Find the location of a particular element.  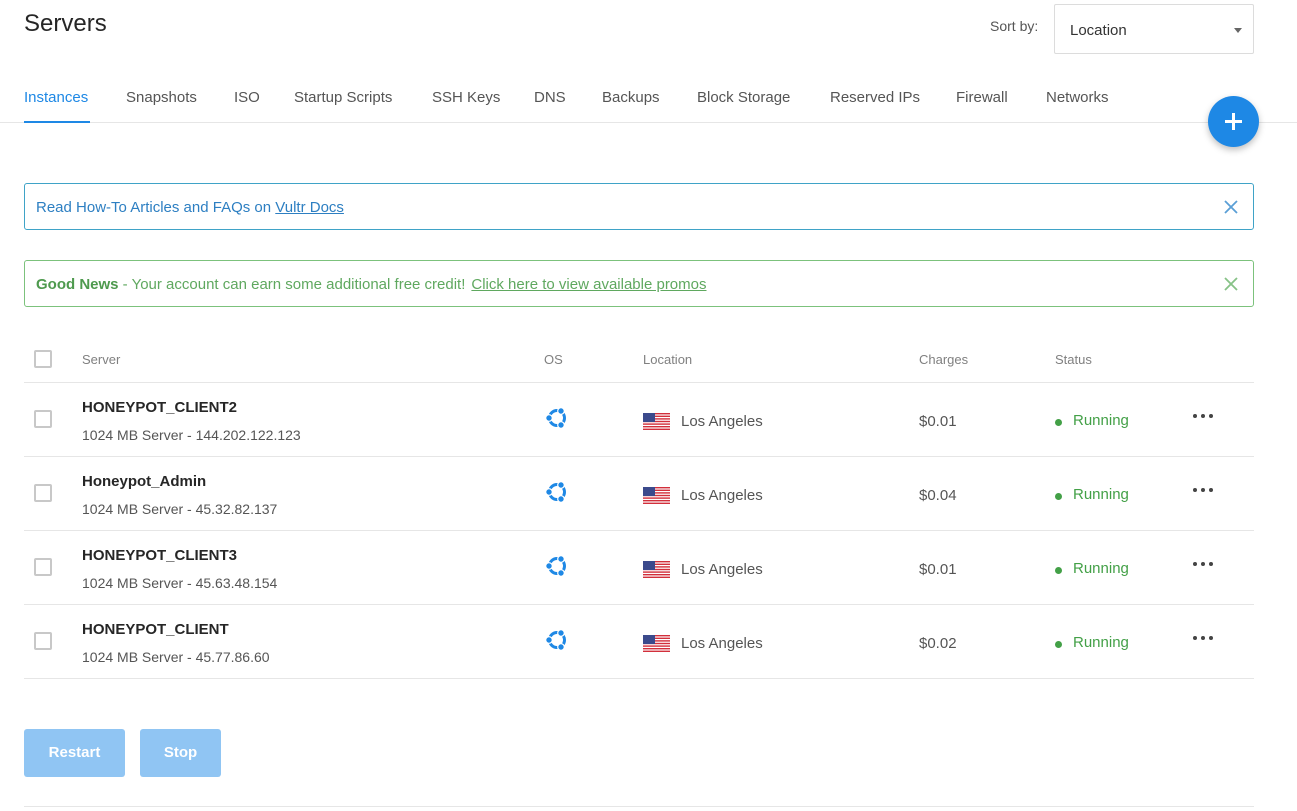

server-detail: 1024 MB Server - 45.63.48.154 is located at coordinates (180, 583).